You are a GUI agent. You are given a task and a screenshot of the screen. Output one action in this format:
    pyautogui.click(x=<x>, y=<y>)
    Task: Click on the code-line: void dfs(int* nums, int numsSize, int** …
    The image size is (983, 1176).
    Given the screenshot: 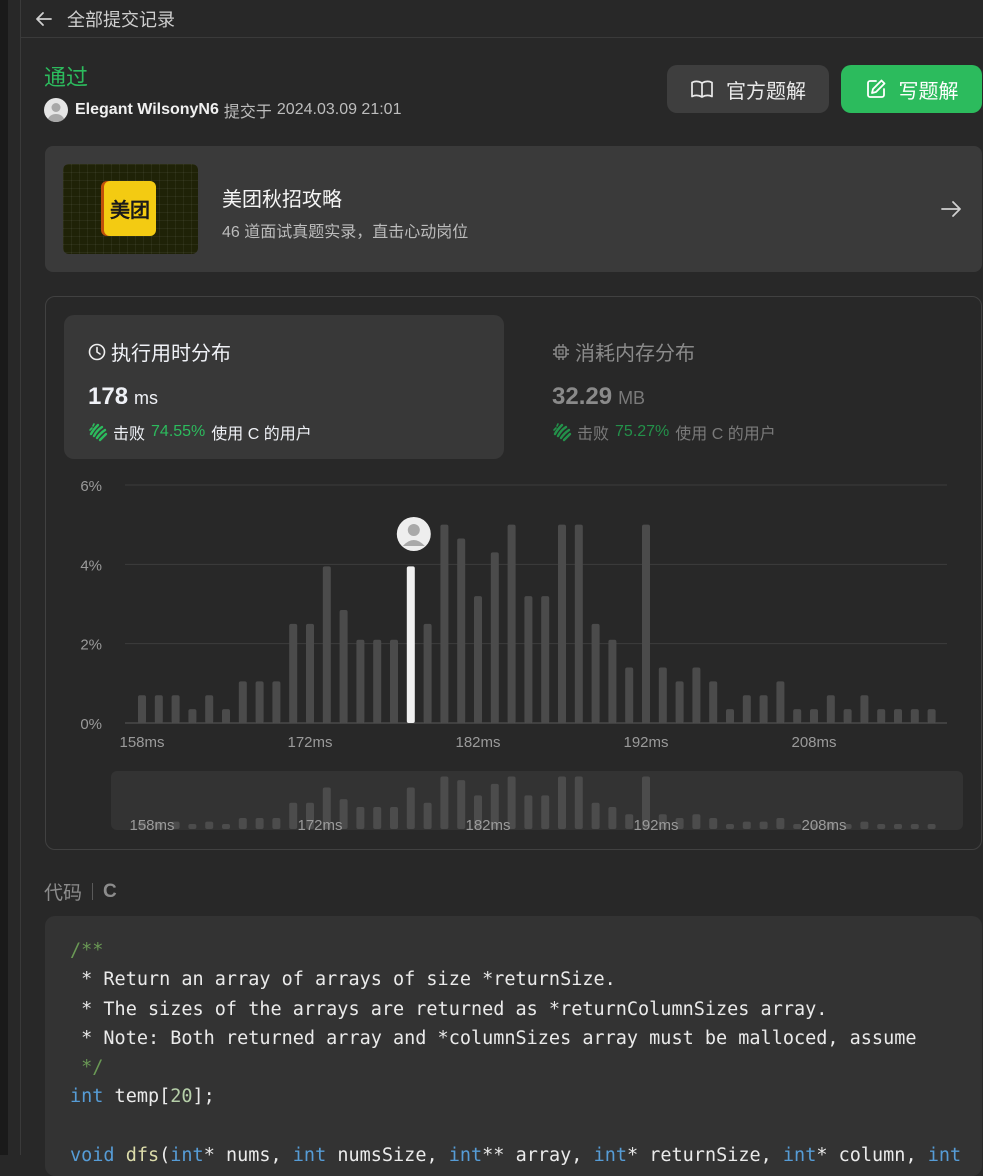 What is the action you would take?
    pyautogui.click(x=515, y=1155)
    